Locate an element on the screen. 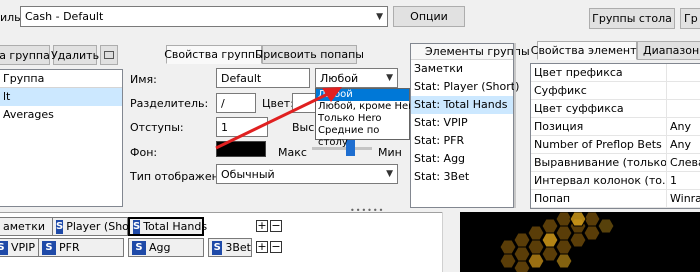  min-label: Мин is located at coordinates (390, 152).